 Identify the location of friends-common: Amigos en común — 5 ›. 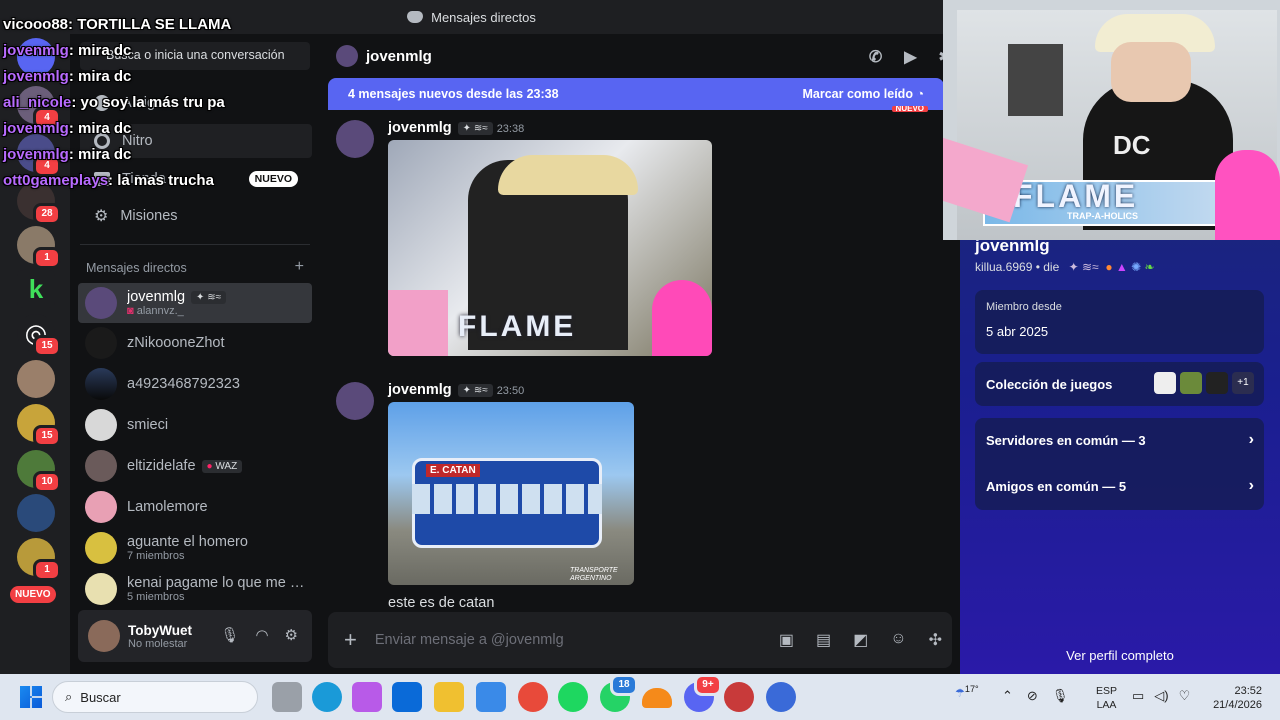
(1120, 485).